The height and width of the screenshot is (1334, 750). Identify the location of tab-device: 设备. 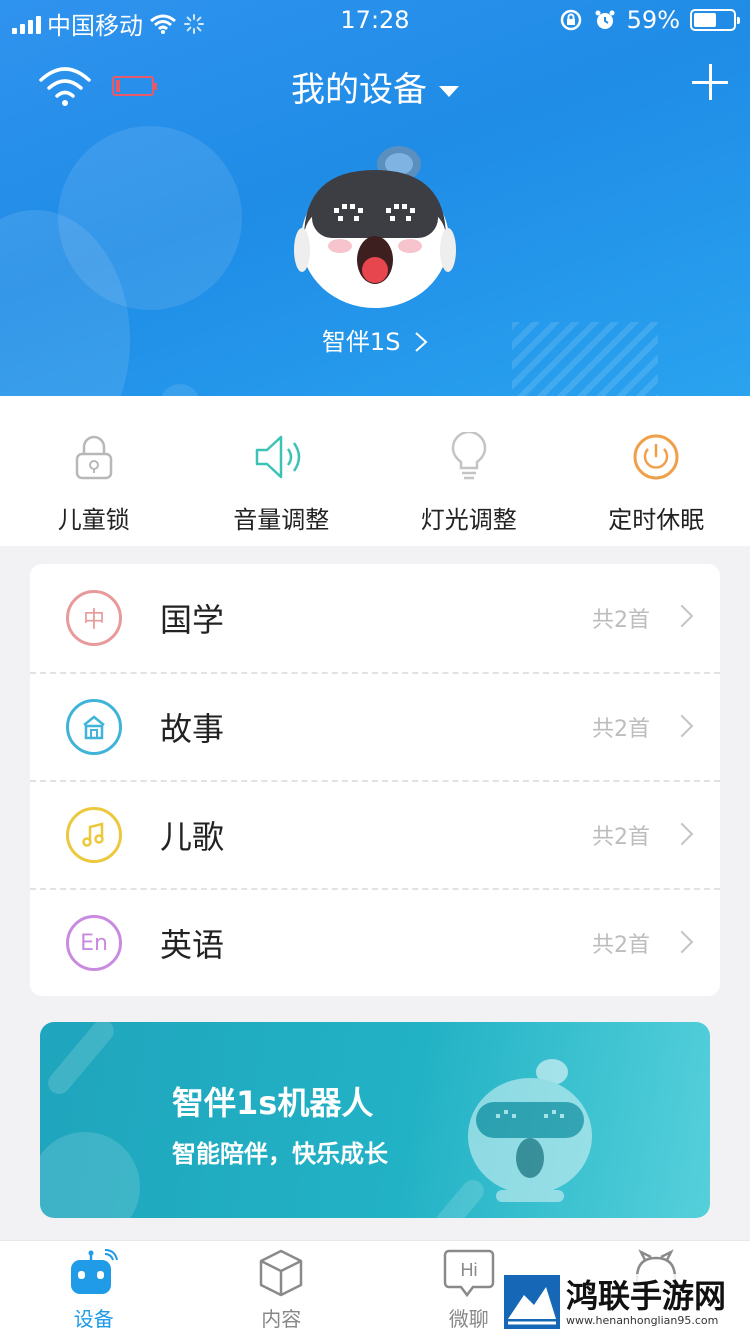
(94, 1287).